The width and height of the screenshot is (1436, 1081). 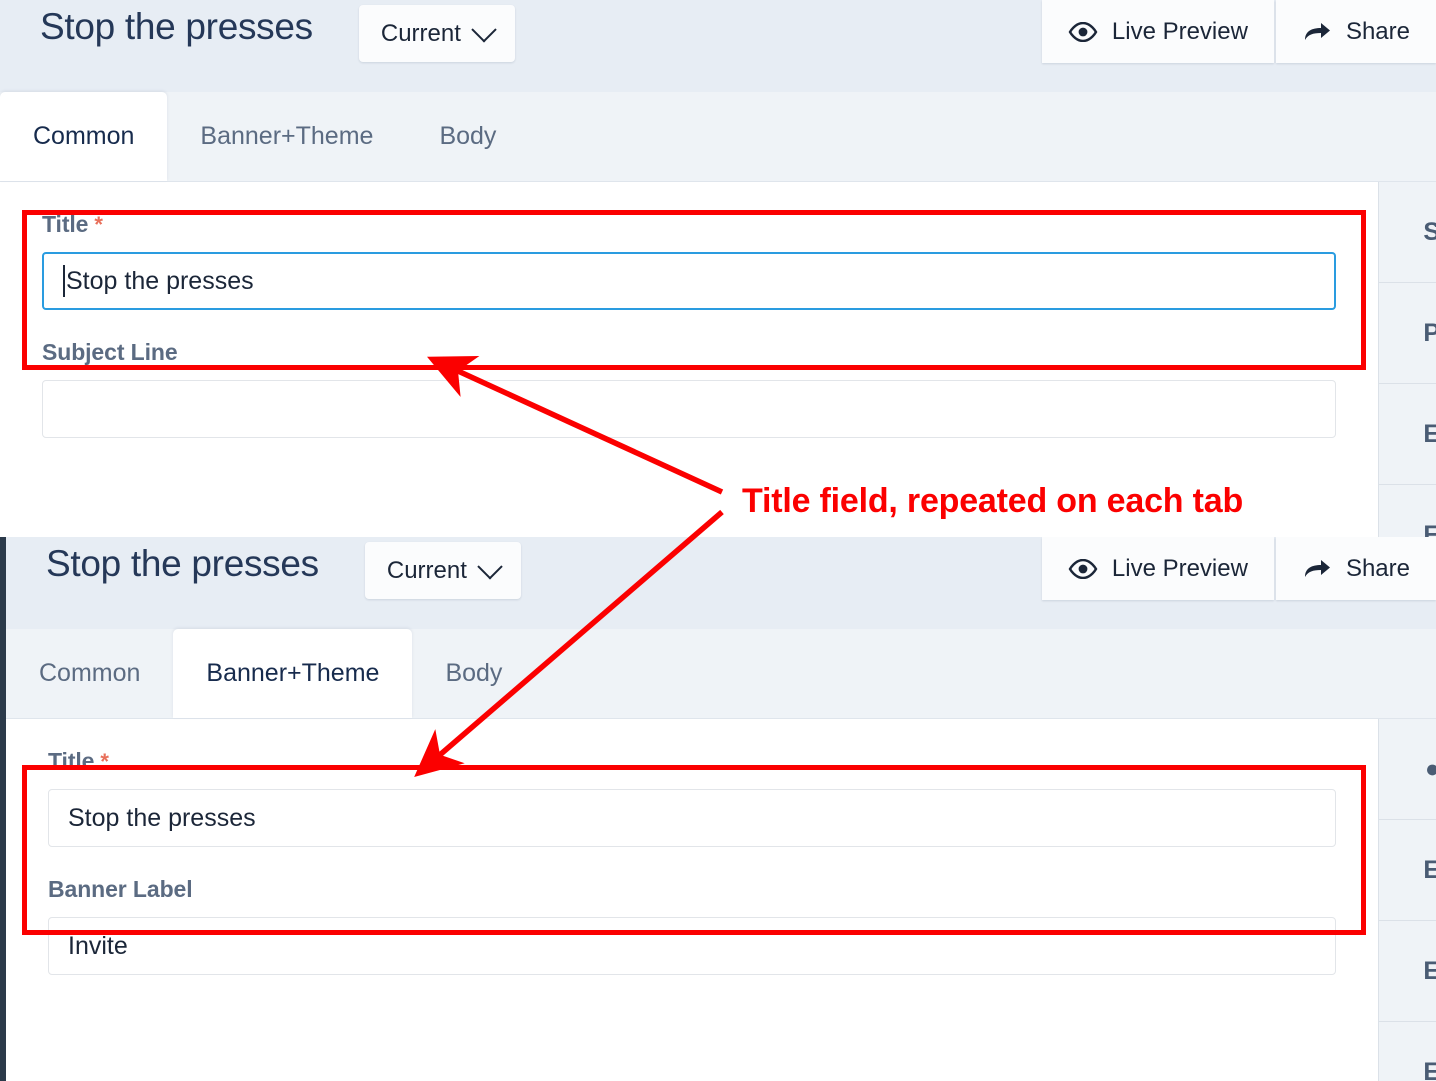 I want to click on subject-line-label-text: Subject Line, so click(x=110, y=352).